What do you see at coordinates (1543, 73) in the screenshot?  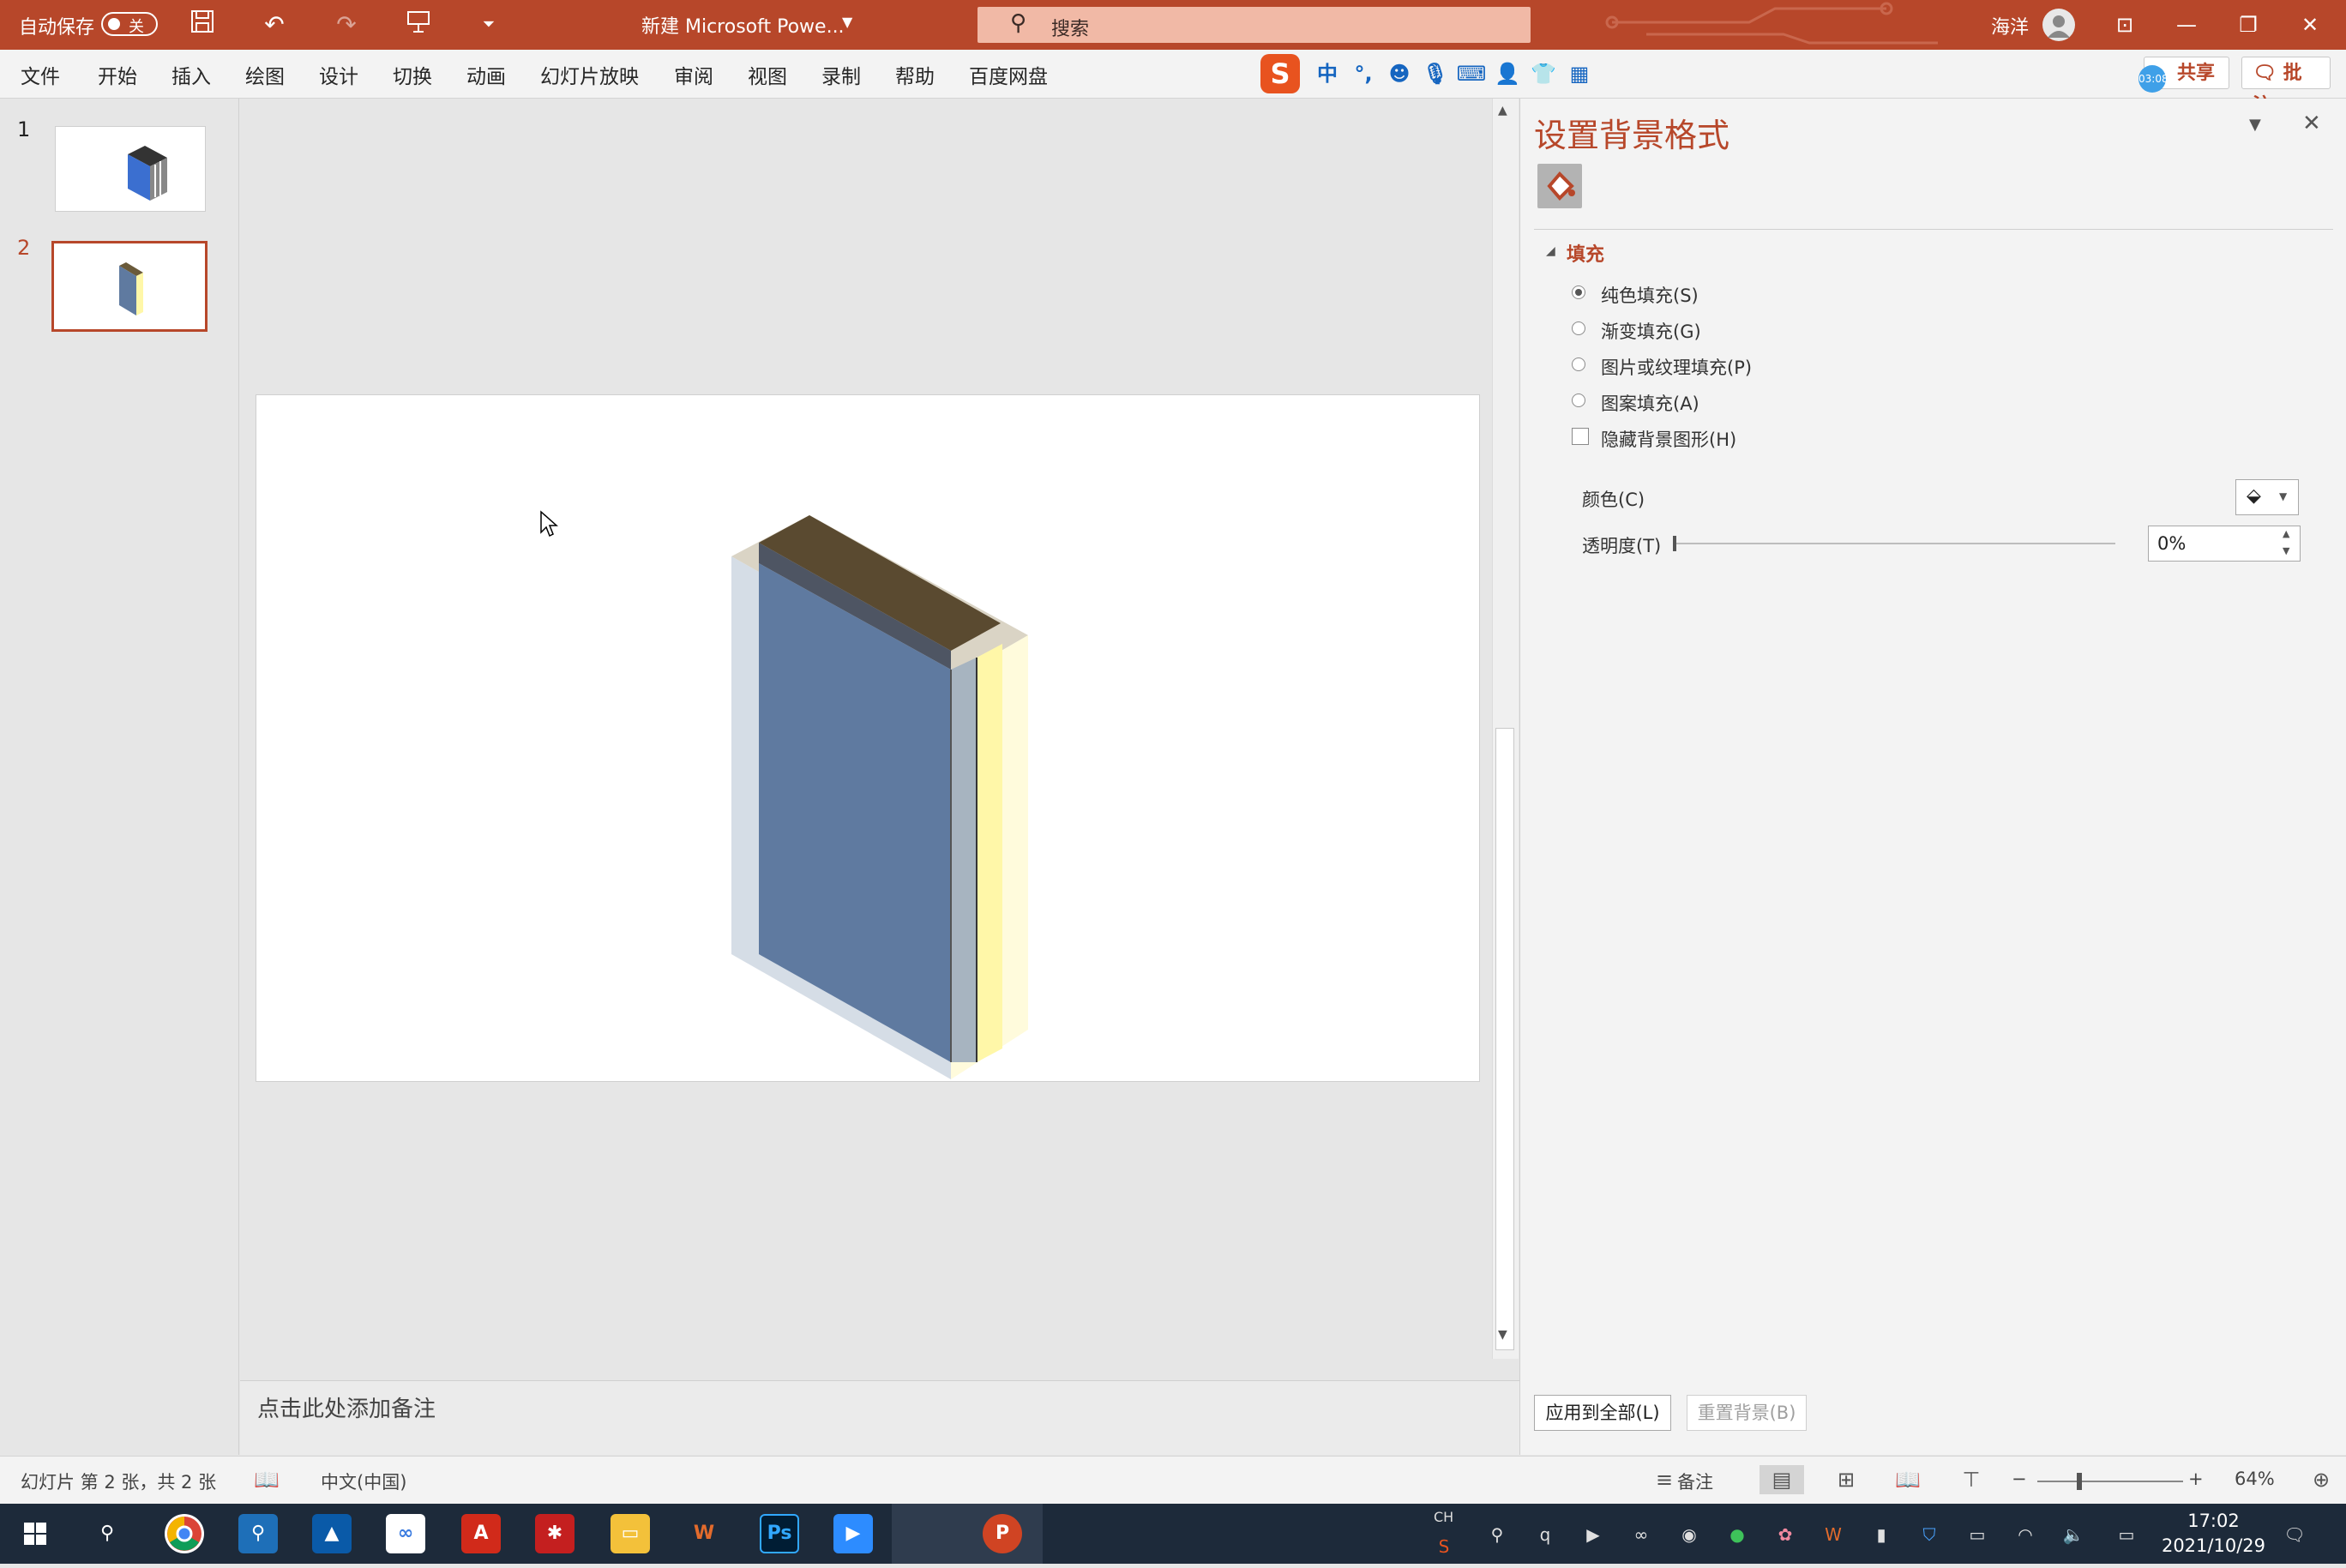 I see `skin-icon: 👕` at bounding box center [1543, 73].